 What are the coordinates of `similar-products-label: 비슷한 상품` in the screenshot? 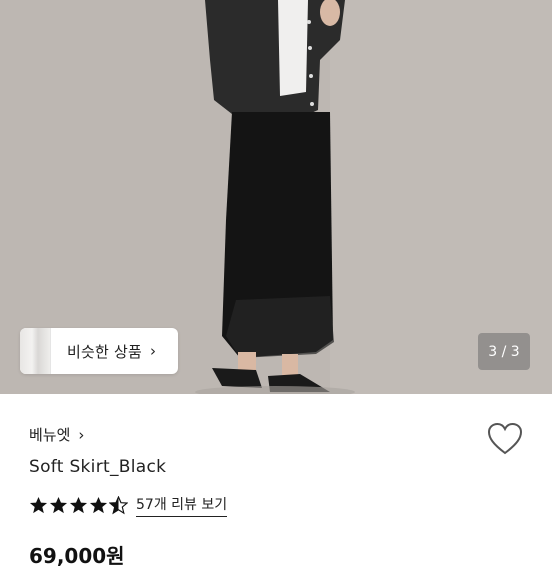 It's located at (104, 351).